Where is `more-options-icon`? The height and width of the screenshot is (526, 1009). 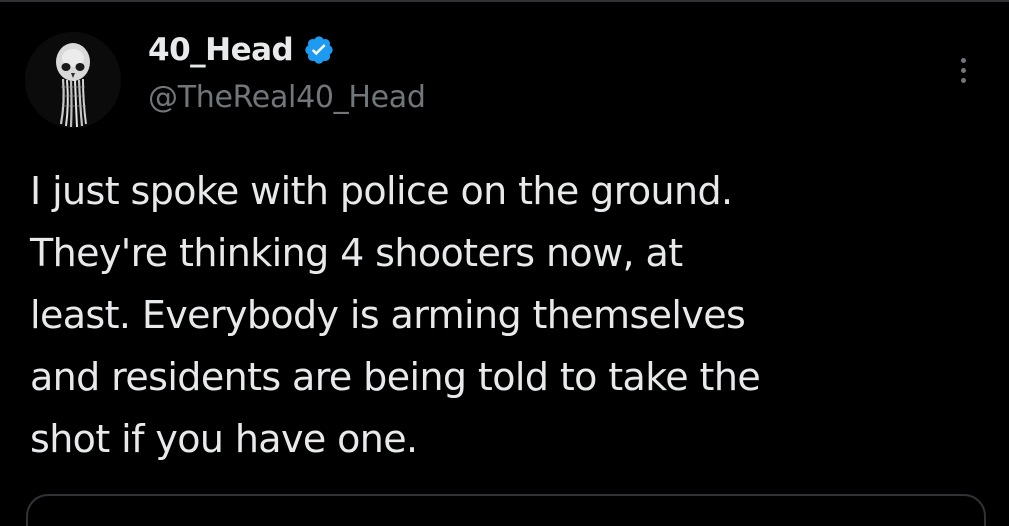
more-options-icon is located at coordinates (963, 70).